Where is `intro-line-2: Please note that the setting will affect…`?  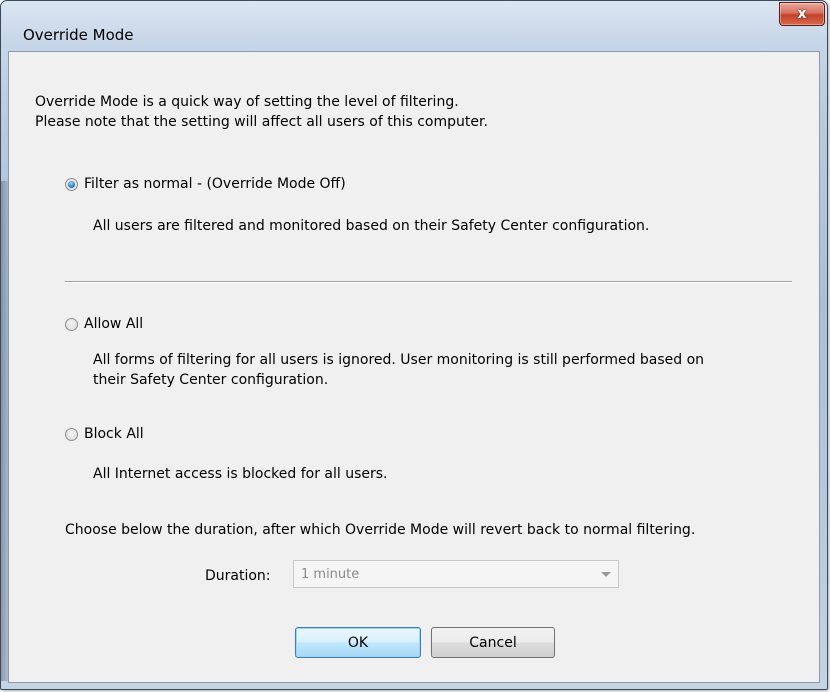 intro-line-2: Please note that the setting will affect… is located at coordinates (261, 122).